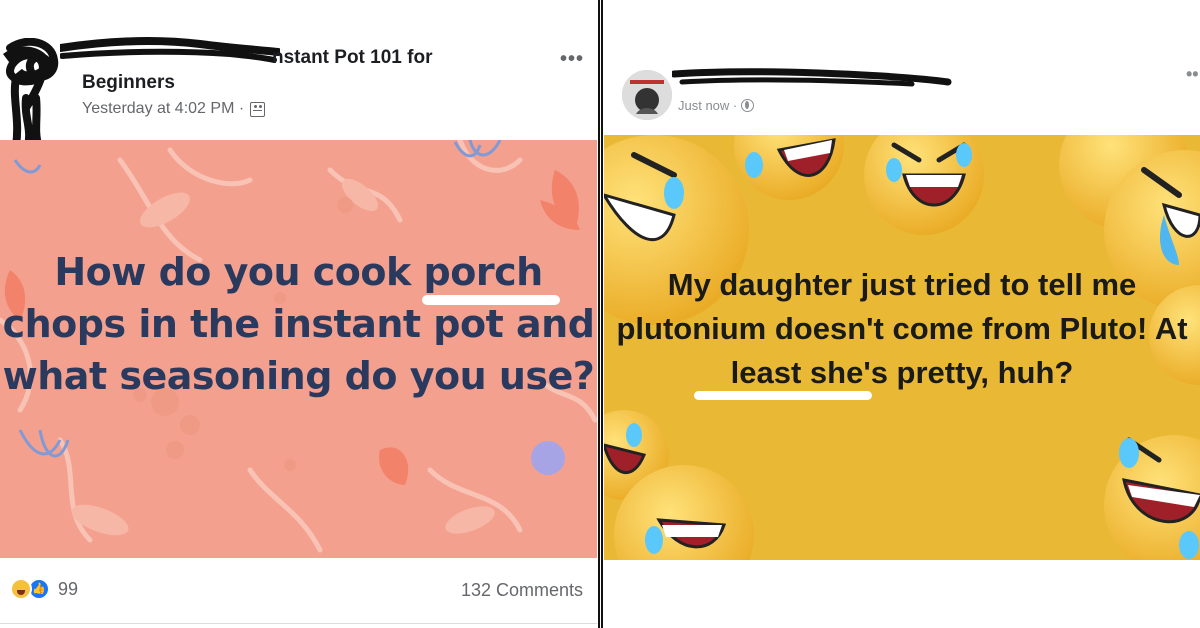 This screenshot has width=1200, height=628. Describe the element at coordinates (21, 589) in the screenshot. I see `haha-icon` at that location.